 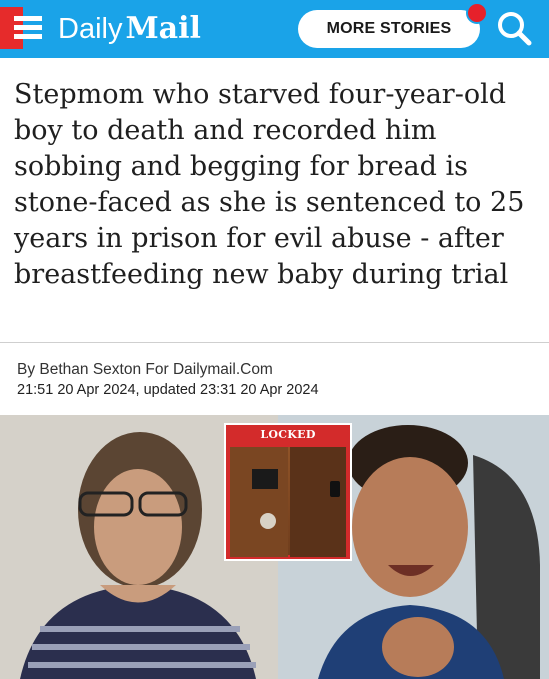 I want to click on logo-daily: Daily, so click(x=90, y=29).